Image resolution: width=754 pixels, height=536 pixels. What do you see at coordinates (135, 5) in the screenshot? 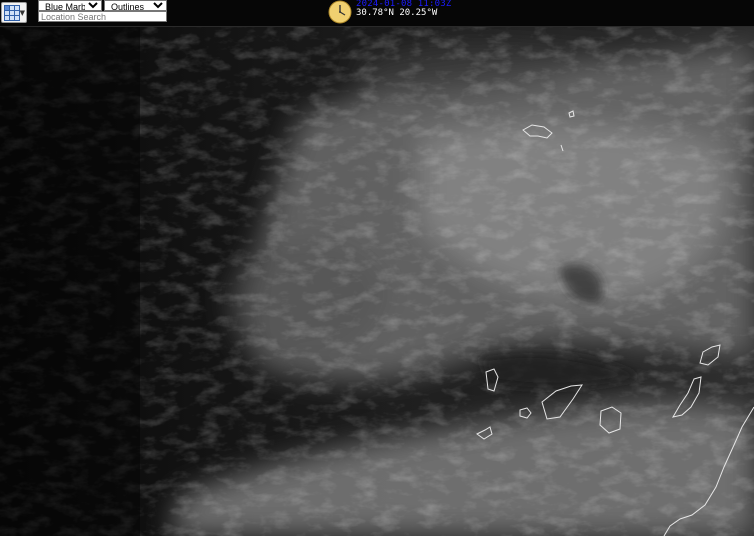
I see `overlay-select: Outlines` at bounding box center [135, 5].